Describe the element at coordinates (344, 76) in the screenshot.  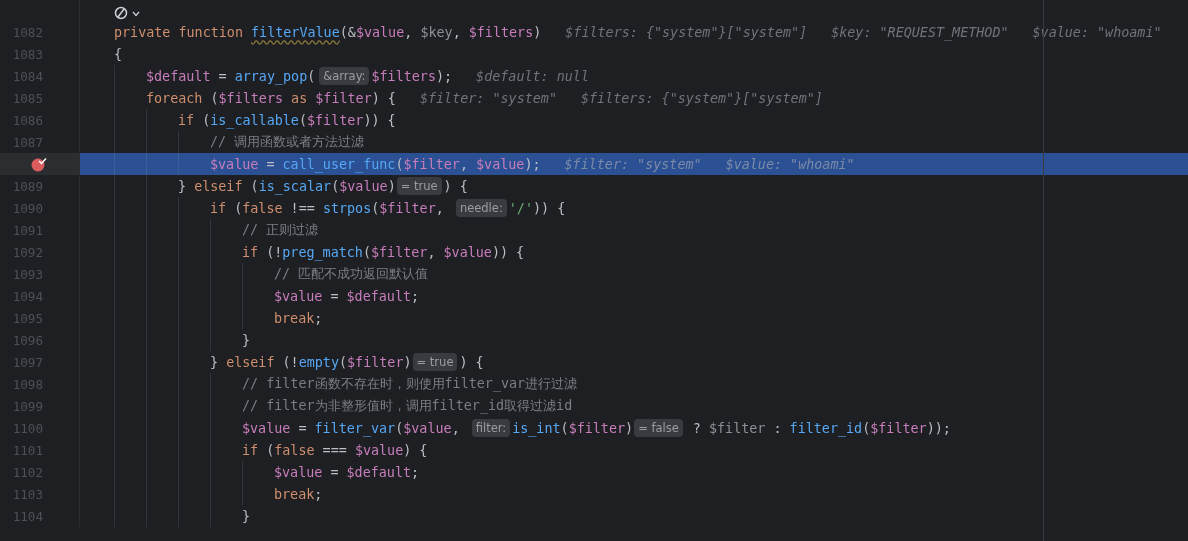
I see `parameter-hint: &array:` at that location.